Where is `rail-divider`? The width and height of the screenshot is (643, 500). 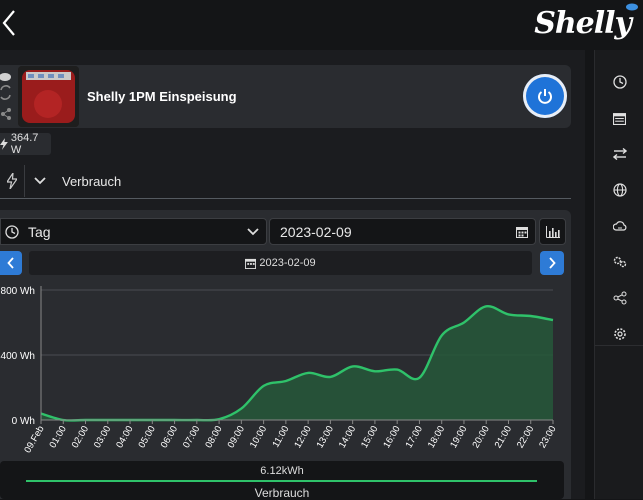
rail-divider is located at coordinates (619, 345).